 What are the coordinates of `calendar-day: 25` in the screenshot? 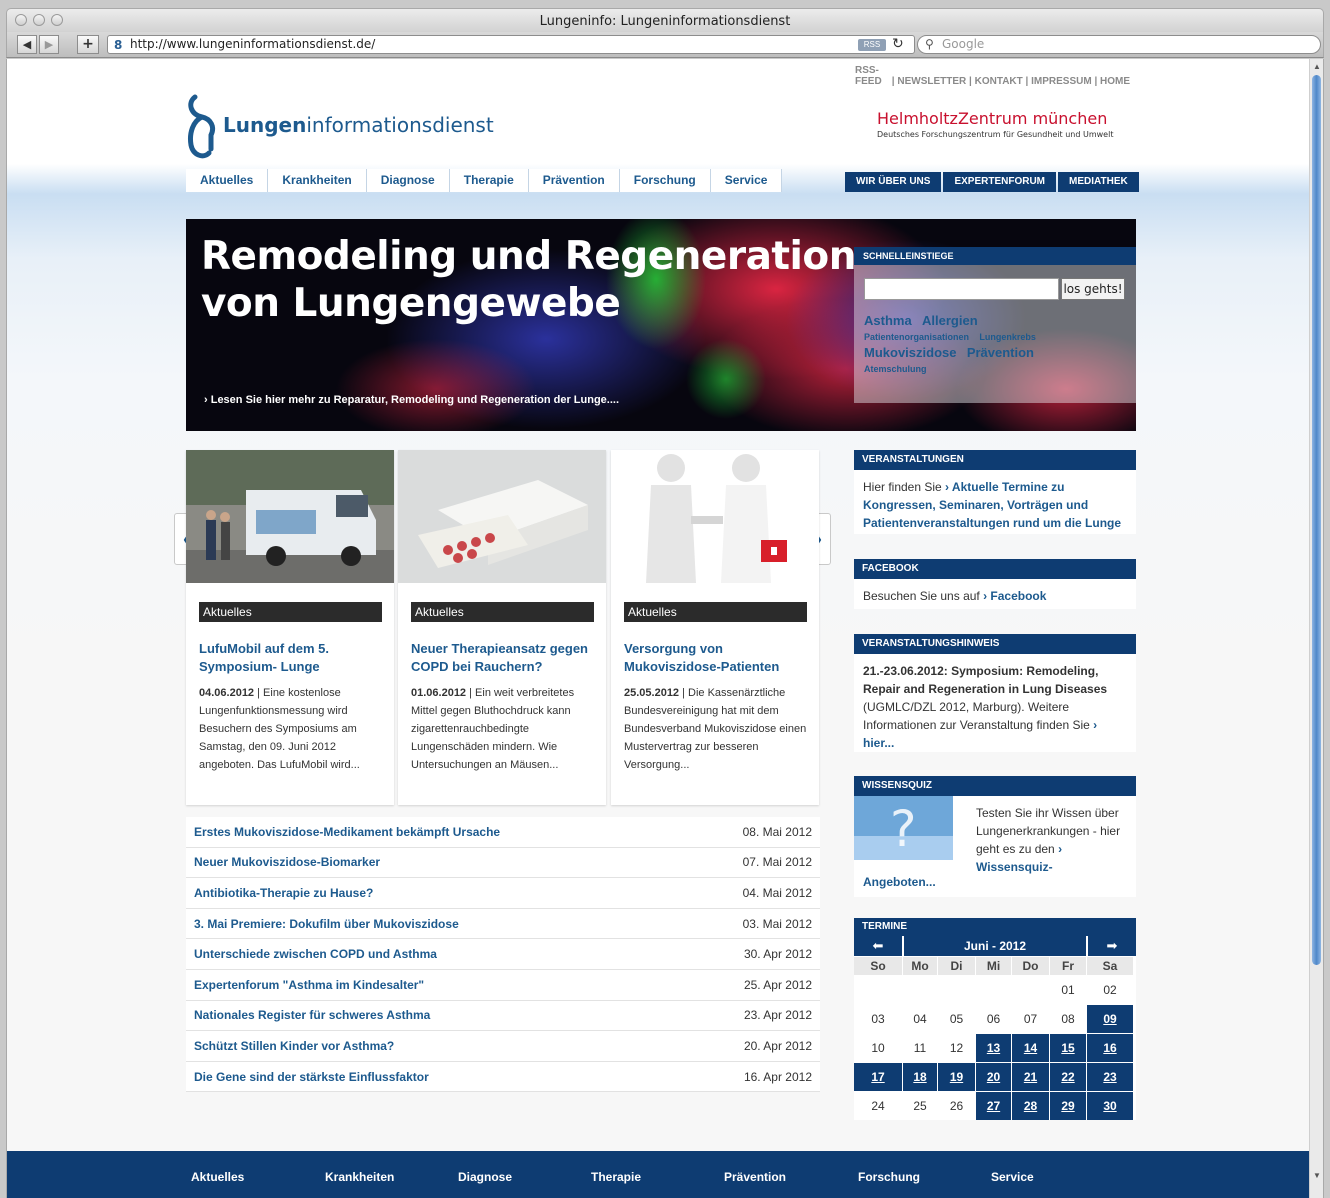 It's located at (920, 1106).